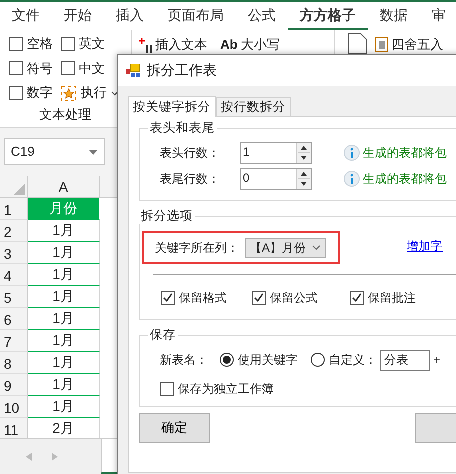 This screenshot has width=456, height=474. I want to click on option-label: 英文, so click(92, 44).